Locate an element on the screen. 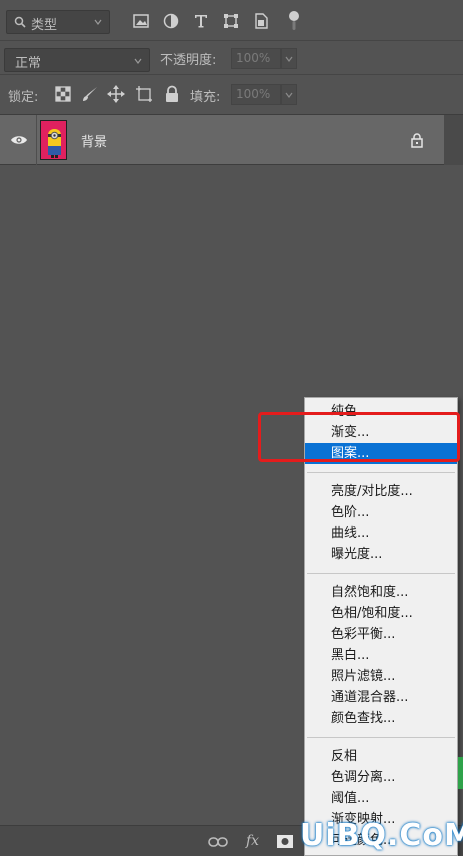 The height and width of the screenshot is (856, 463). layer-mask-icon is located at coordinates (285, 841).